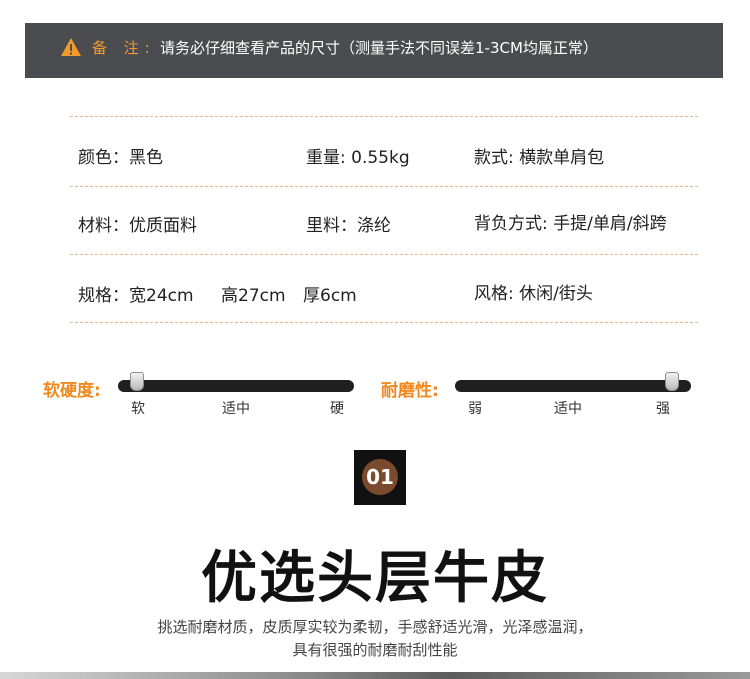 The height and width of the screenshot is (679, 750). Describe the element at coordinates (136, 381) in the screenshot. I see `softness-knob` at that location.